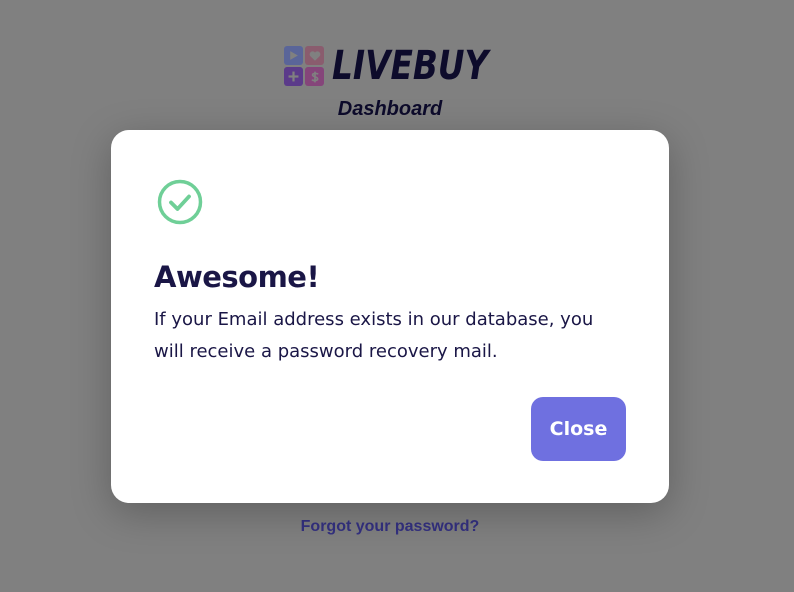  I want to click on forgot-password-link: Forgot your password?, so click(390, 527).